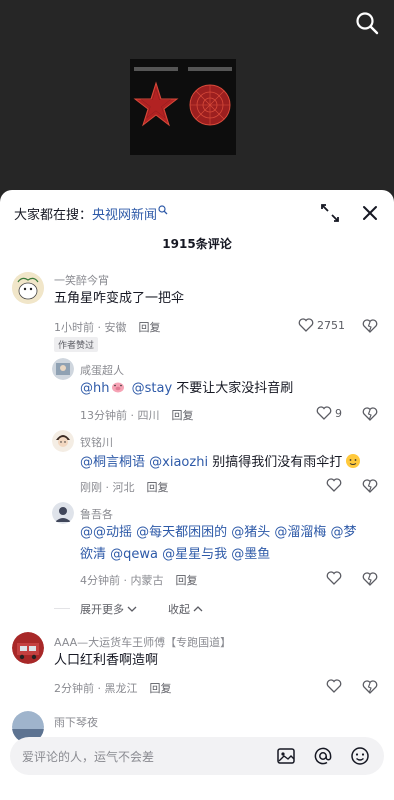 The height and width of the screenshot is (800, 394). I want to click on search-icon, so click(367, 23).